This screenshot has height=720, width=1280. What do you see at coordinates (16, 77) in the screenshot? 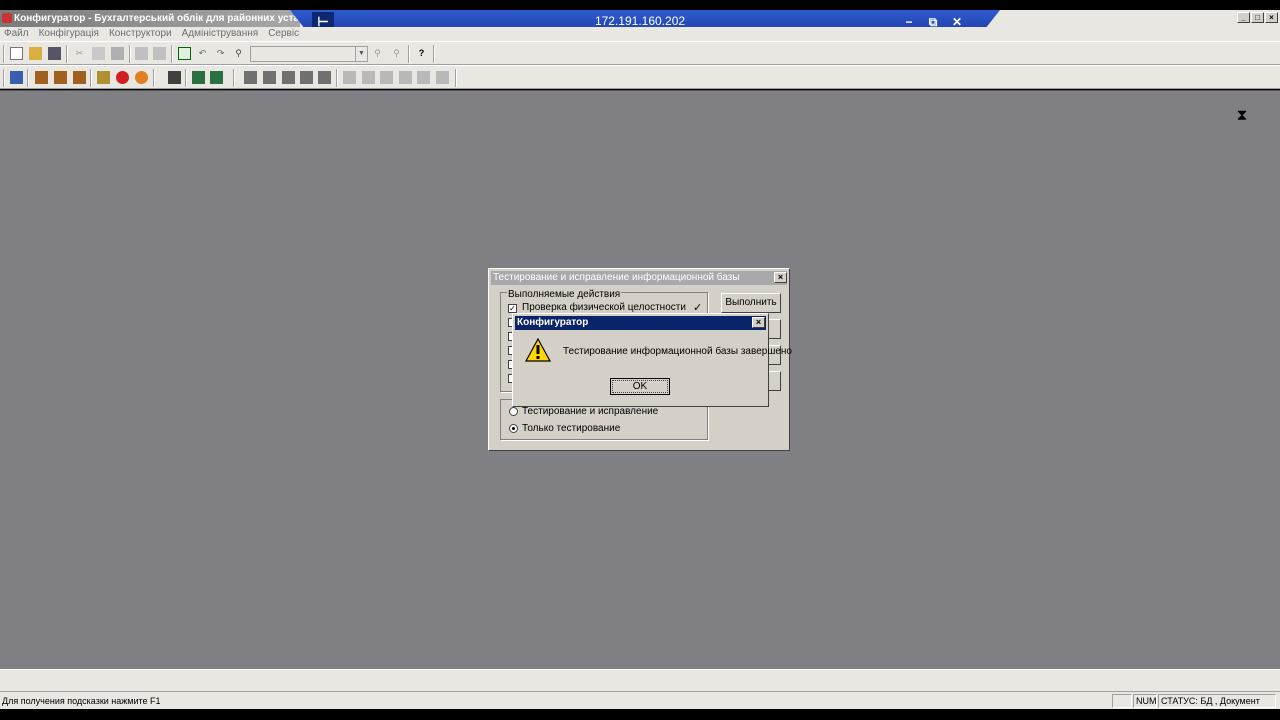
I see `metadata-tree-icon` at bounding box center [16, 77].